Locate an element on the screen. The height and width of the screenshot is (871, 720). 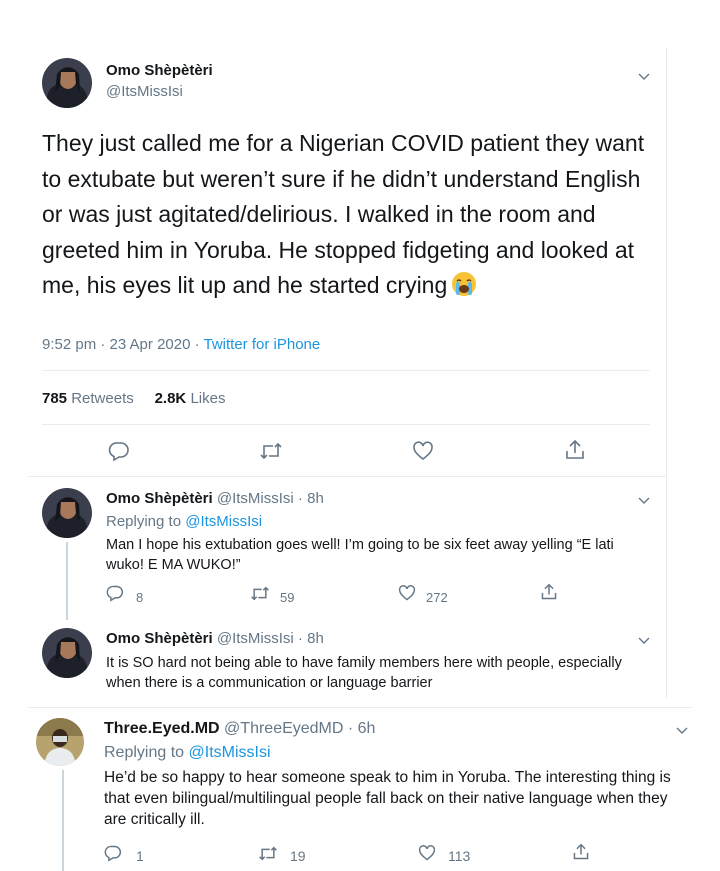
likes-label: Likes is located at coordinates (208, 398).